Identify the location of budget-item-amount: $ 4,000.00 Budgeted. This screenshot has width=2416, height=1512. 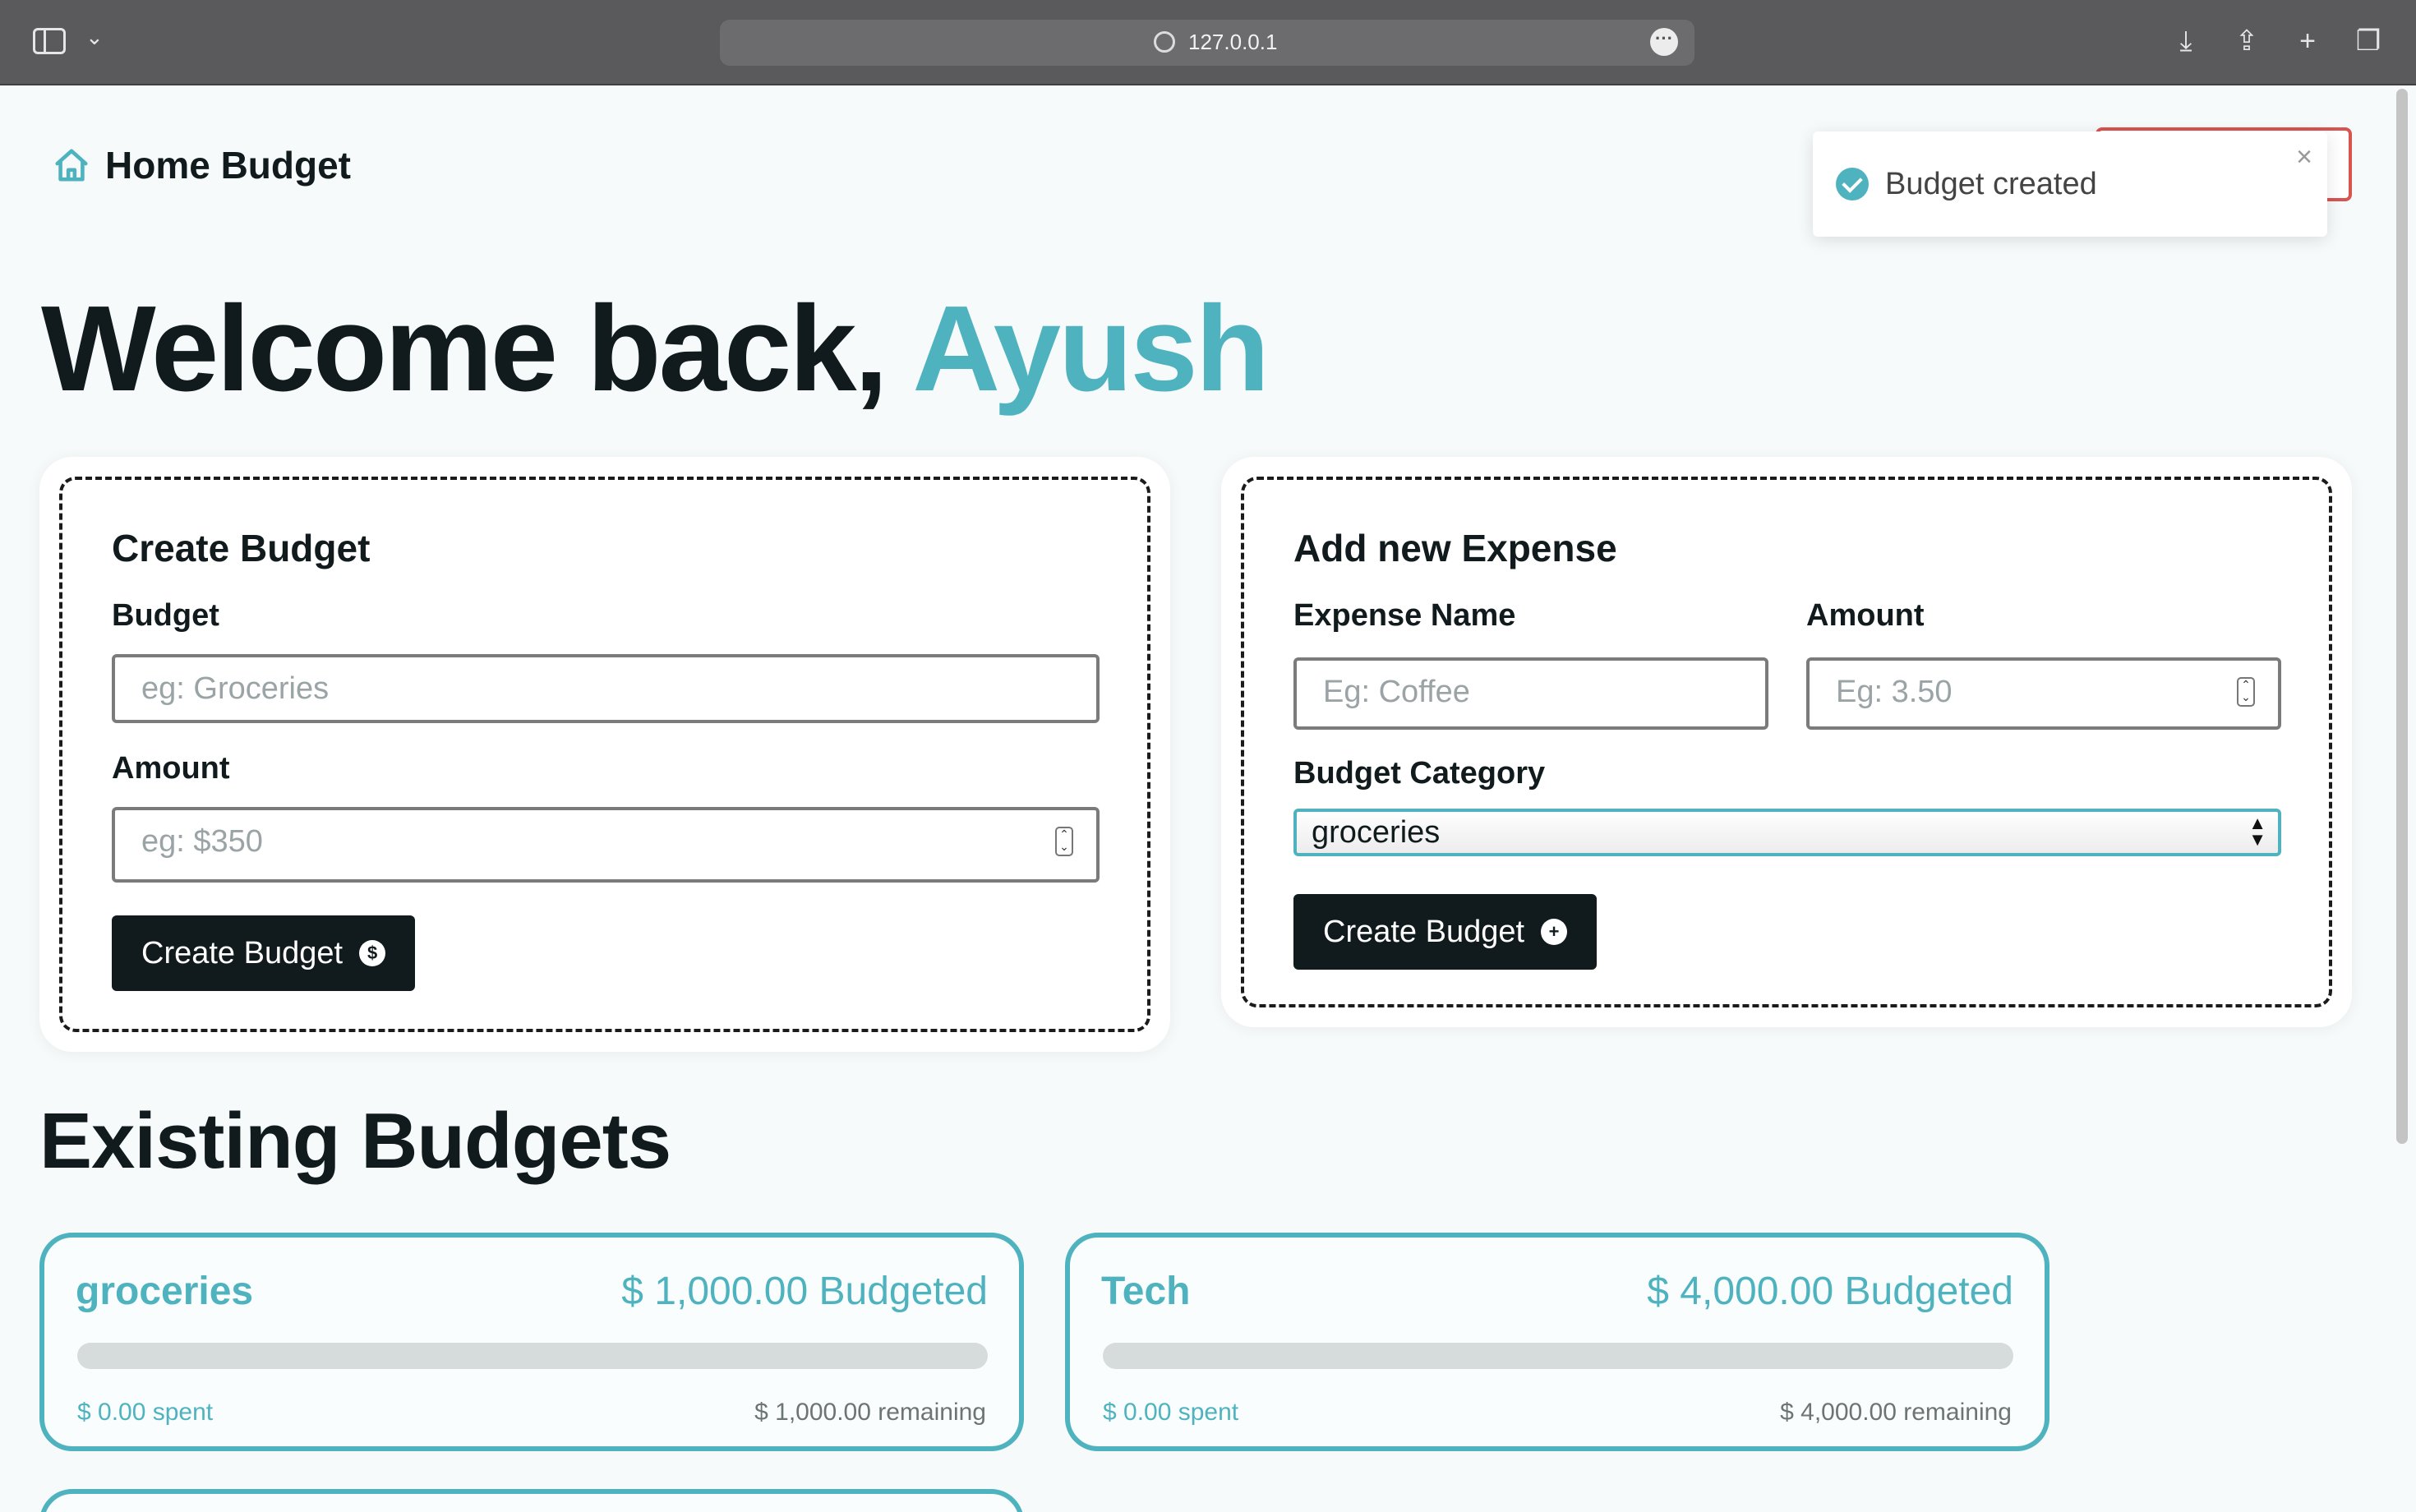
(1830, 1291).